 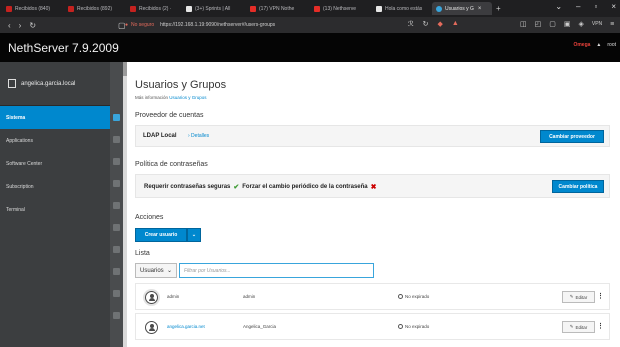 I want to click on menu-icon: ≡, so click(x=612, y=24).